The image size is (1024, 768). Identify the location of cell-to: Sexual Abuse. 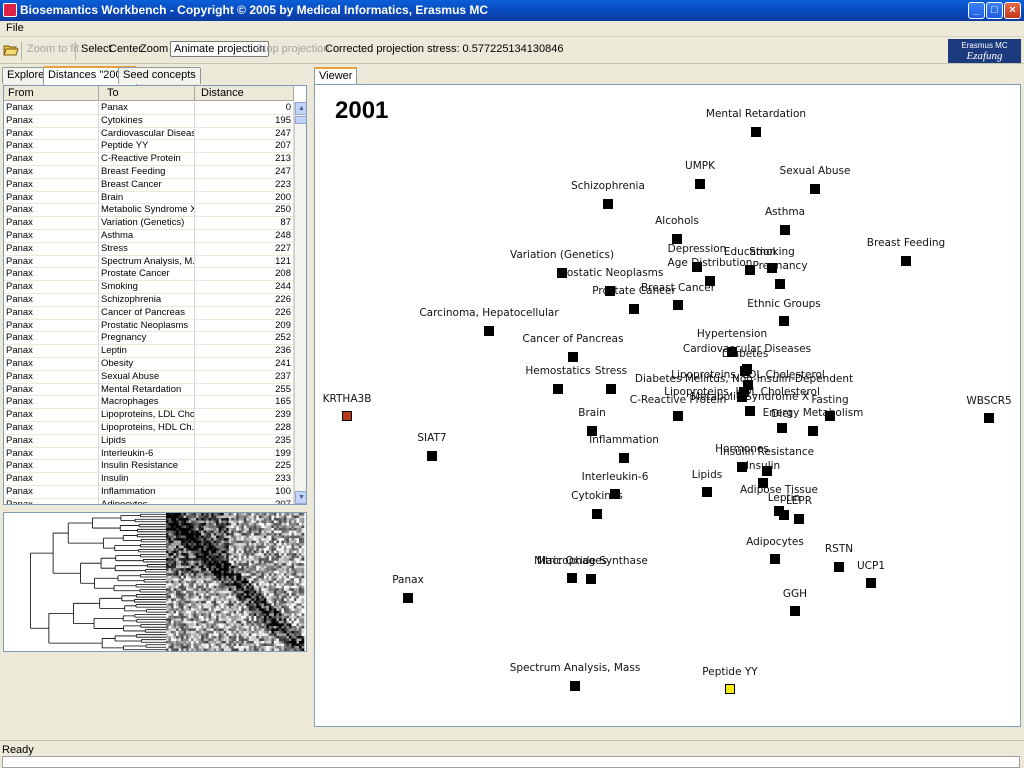
(147, 377).